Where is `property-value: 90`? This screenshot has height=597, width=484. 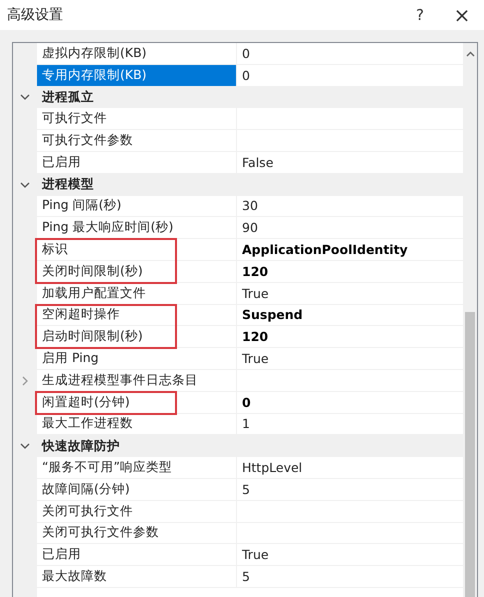 property-value: 90 is located at coordinates (250, 228).